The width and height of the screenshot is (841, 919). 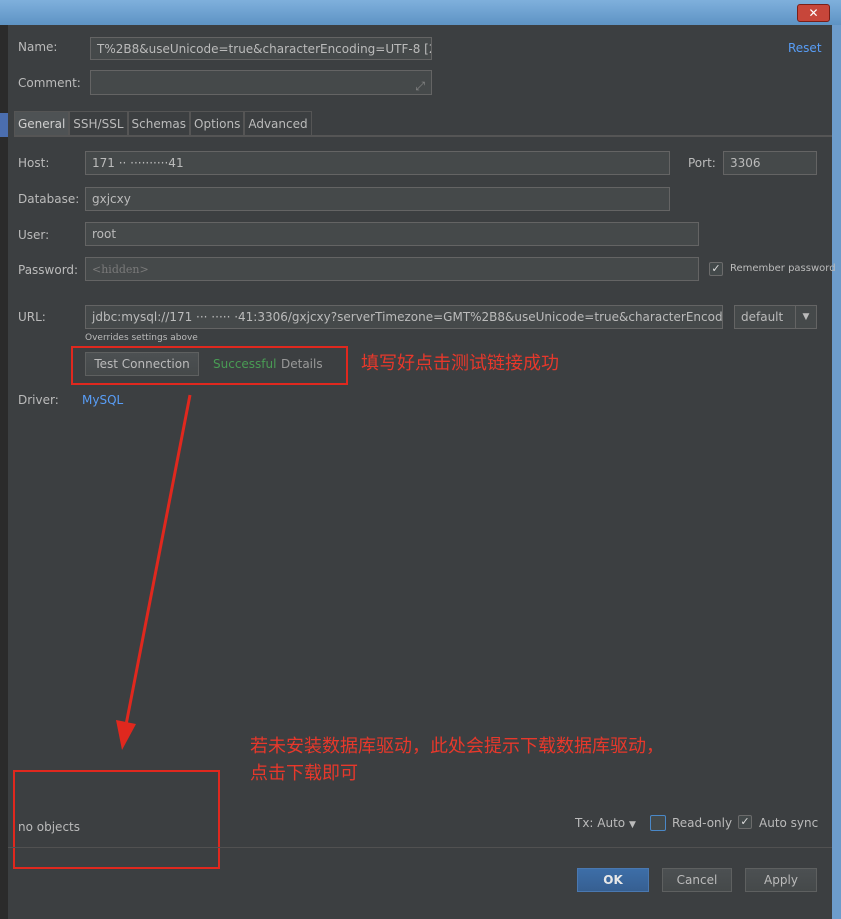 I want to click on window-titlebar, so click(x=420, y=12).